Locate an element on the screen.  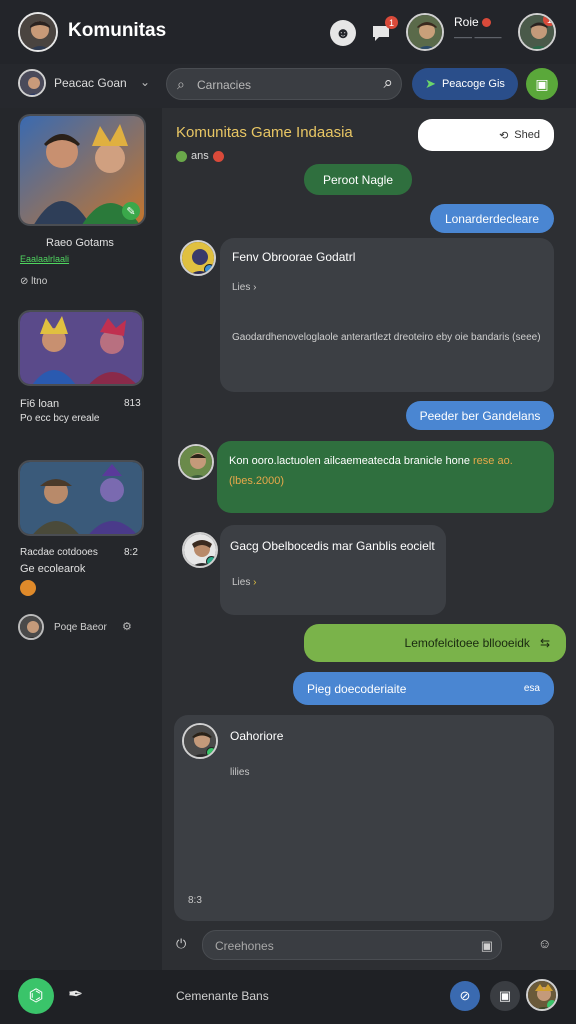
message-composer: ▣ is located at coordinates (352, 945).